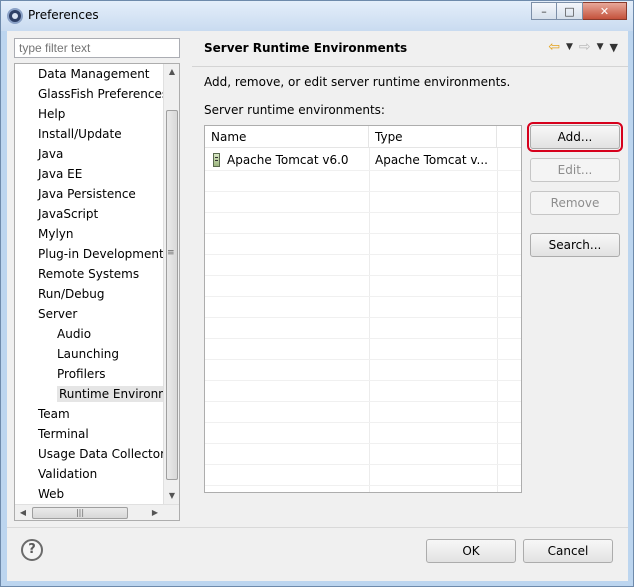  Describe the element at coordinates (171, 496) in the screenshot. I see `scroll-down-icon: ▼` at that location.